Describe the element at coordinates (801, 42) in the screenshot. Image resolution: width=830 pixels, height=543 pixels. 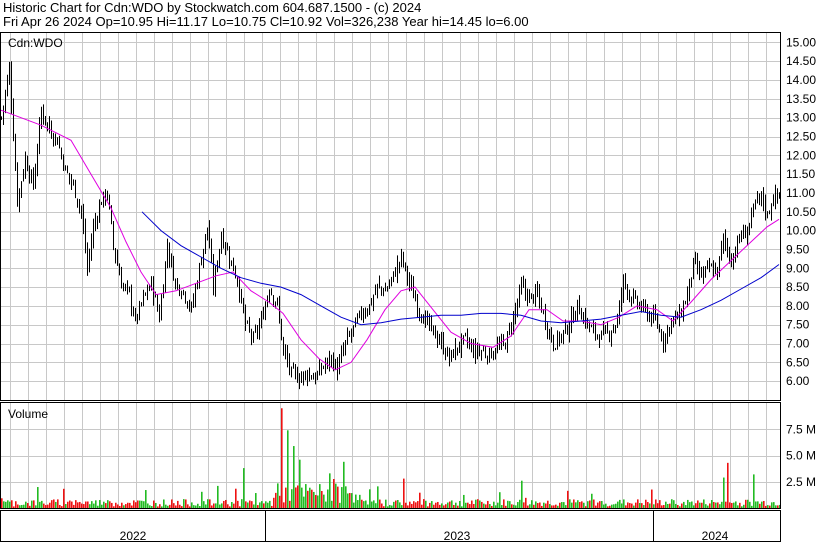
I see `price-tick-label: 15.00` at that location.